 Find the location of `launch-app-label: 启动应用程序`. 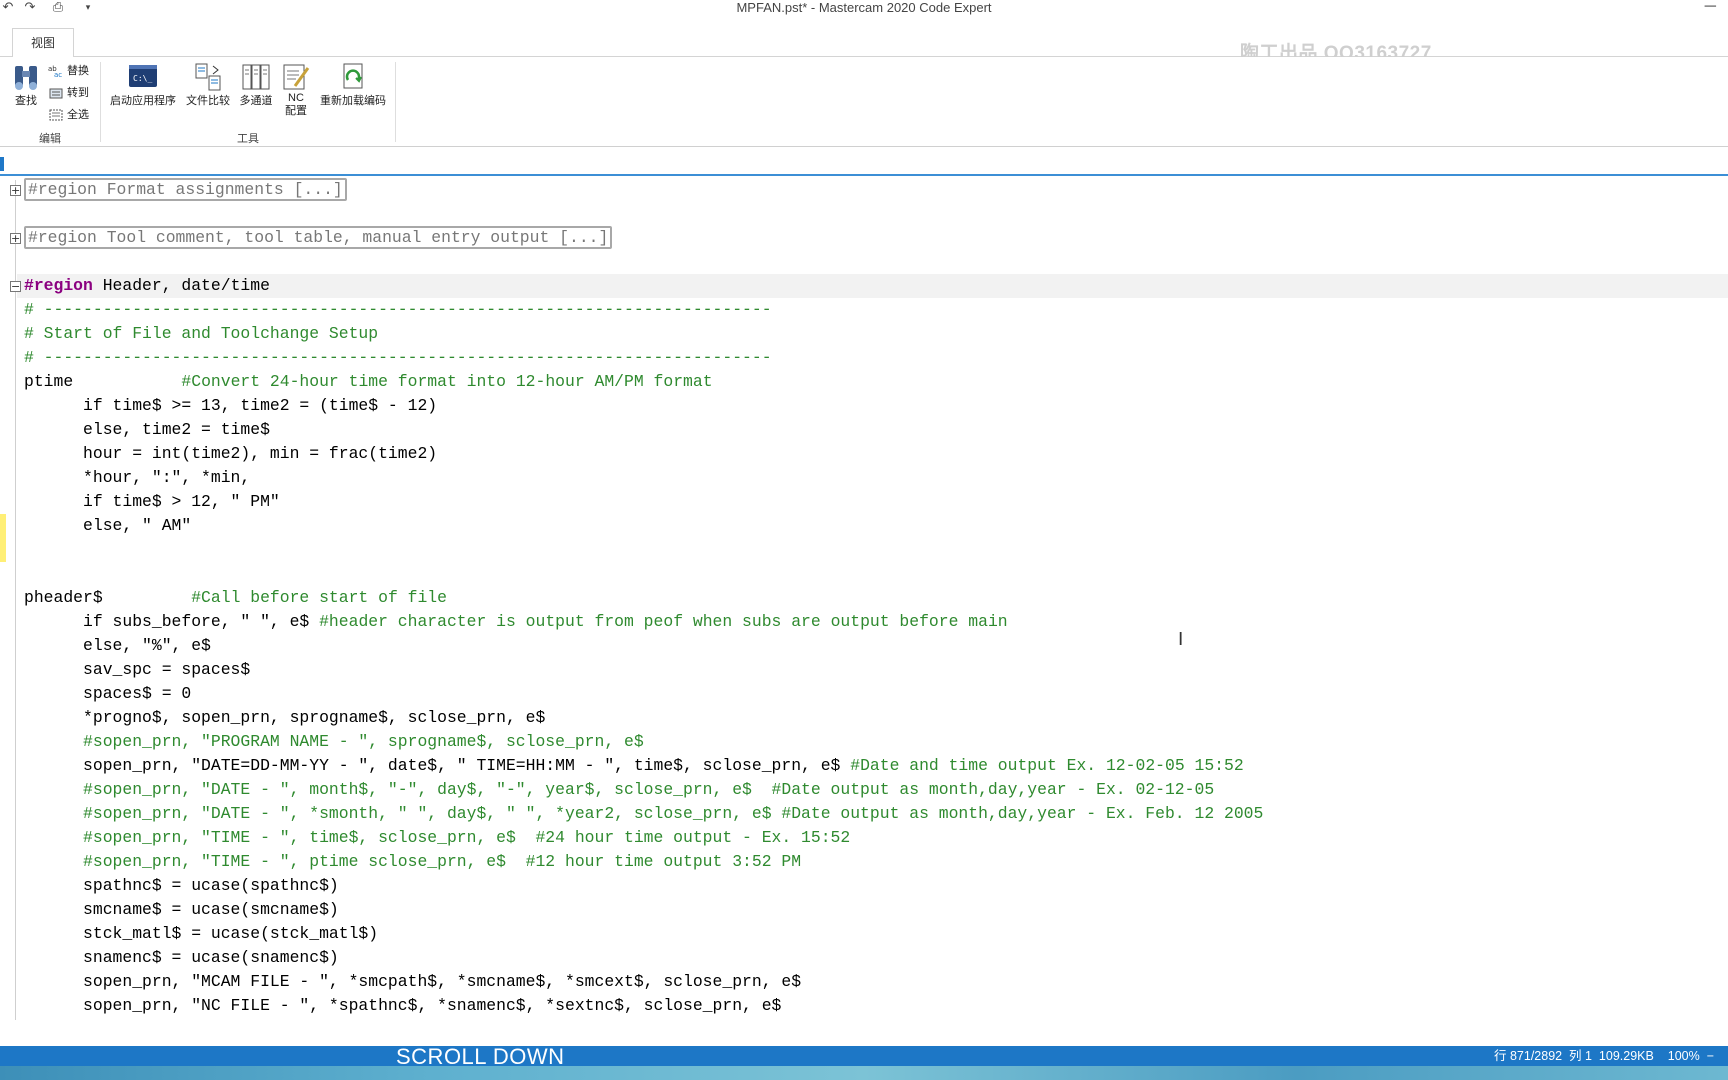

launch-app-label: 启动应用程序 is located at coordinates (143, 101).